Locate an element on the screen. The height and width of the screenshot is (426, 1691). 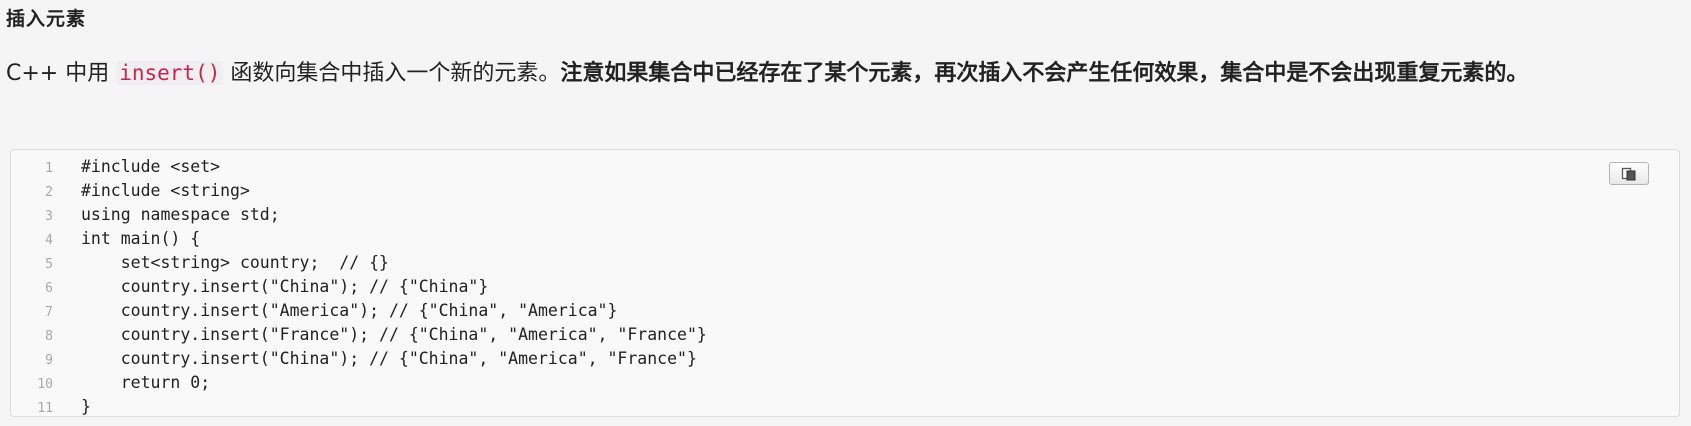
code-text: int main() { is located at coordinates (141, 238).